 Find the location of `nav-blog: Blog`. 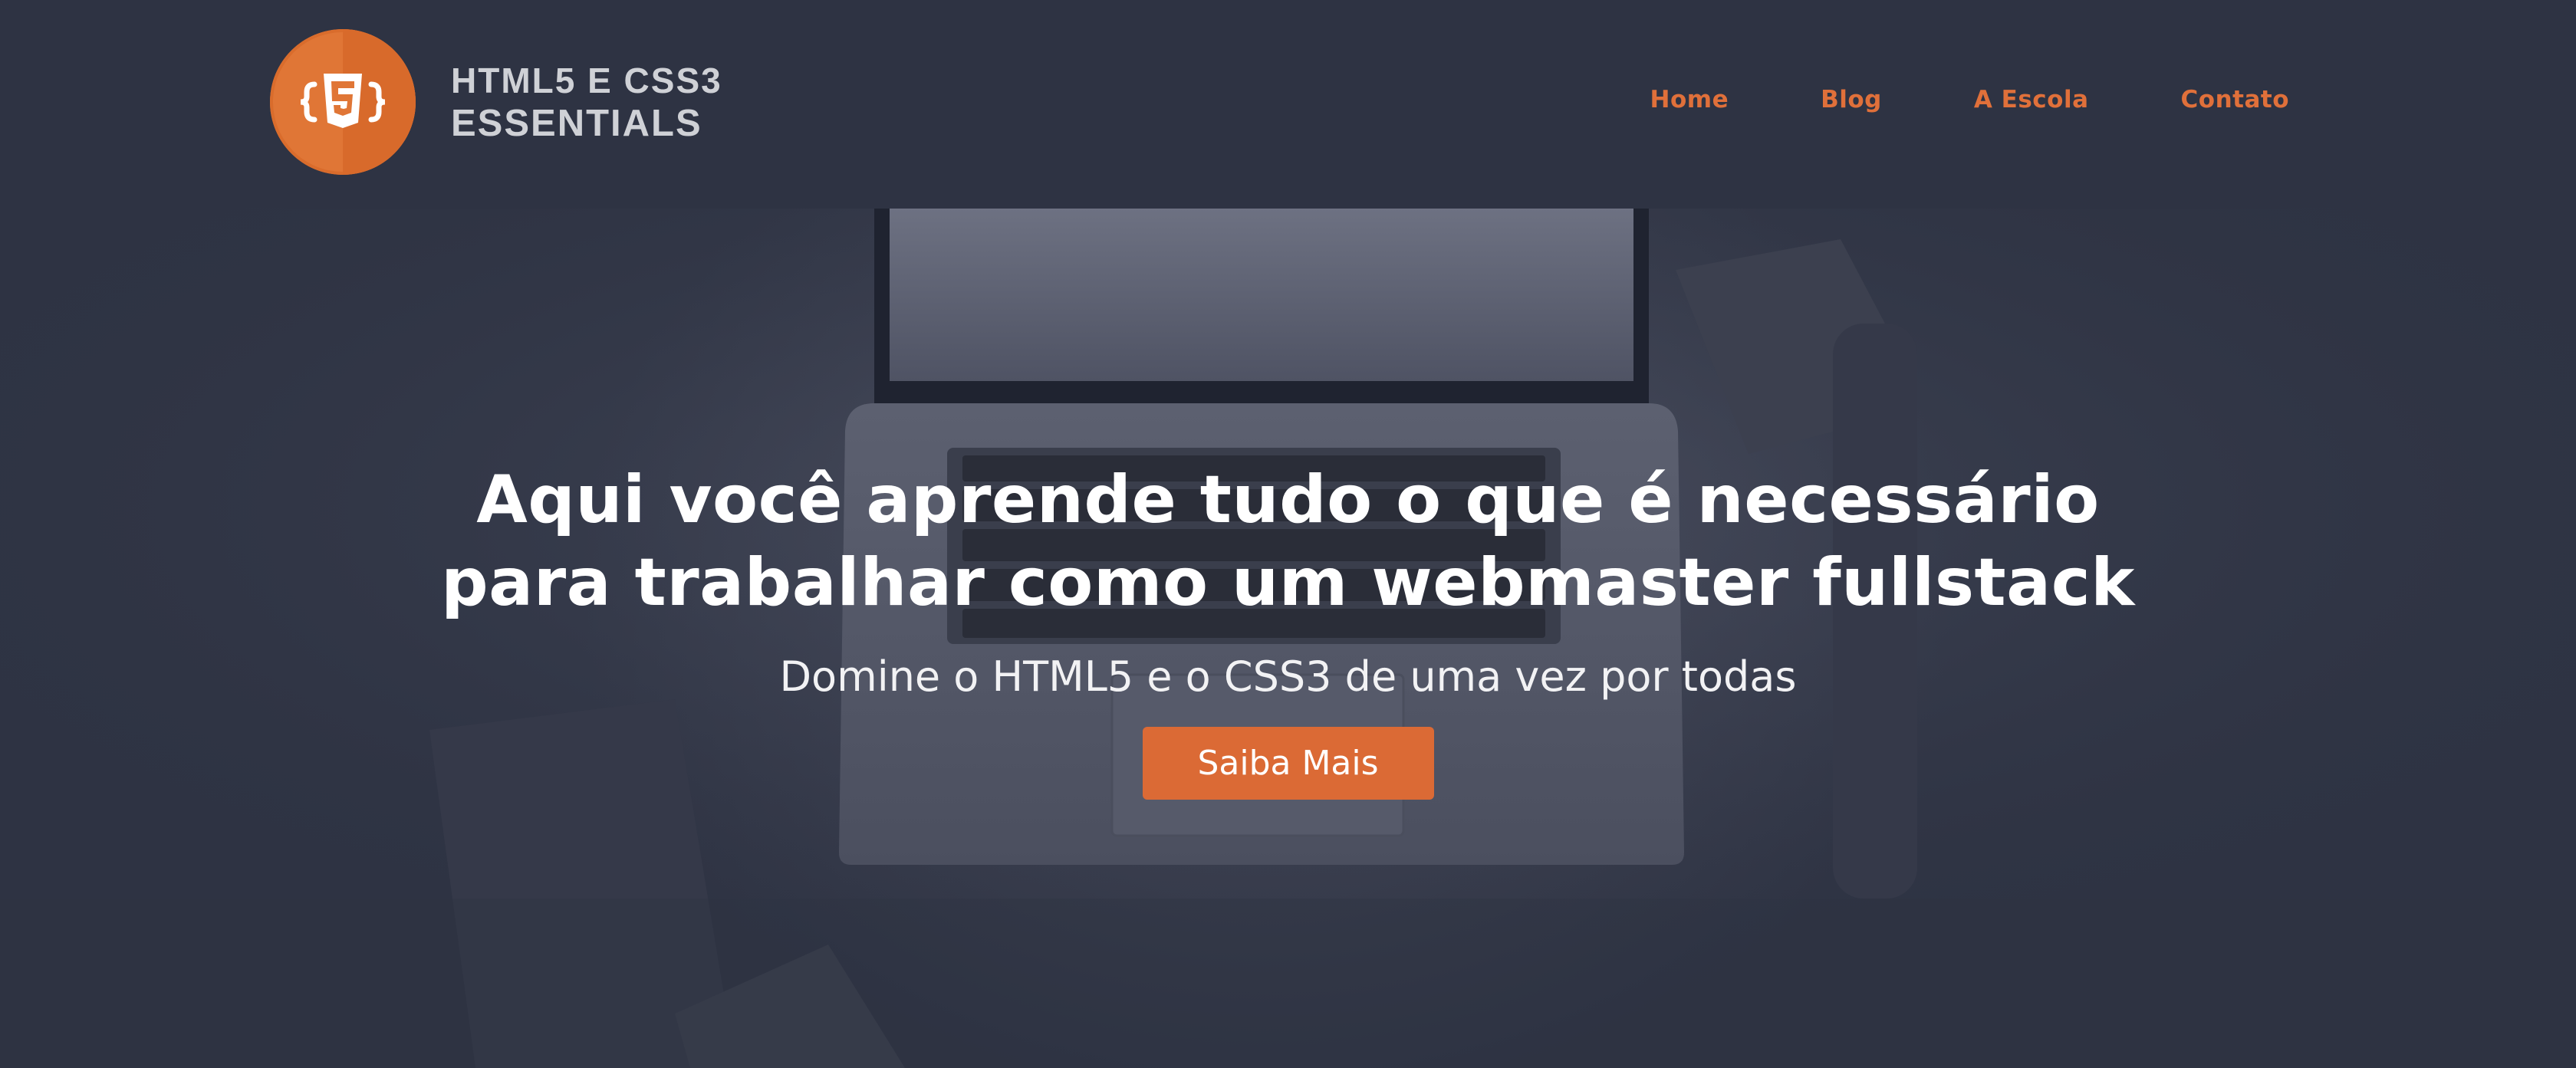

nav-blog: Blog is located at coordinates (1851, 99).